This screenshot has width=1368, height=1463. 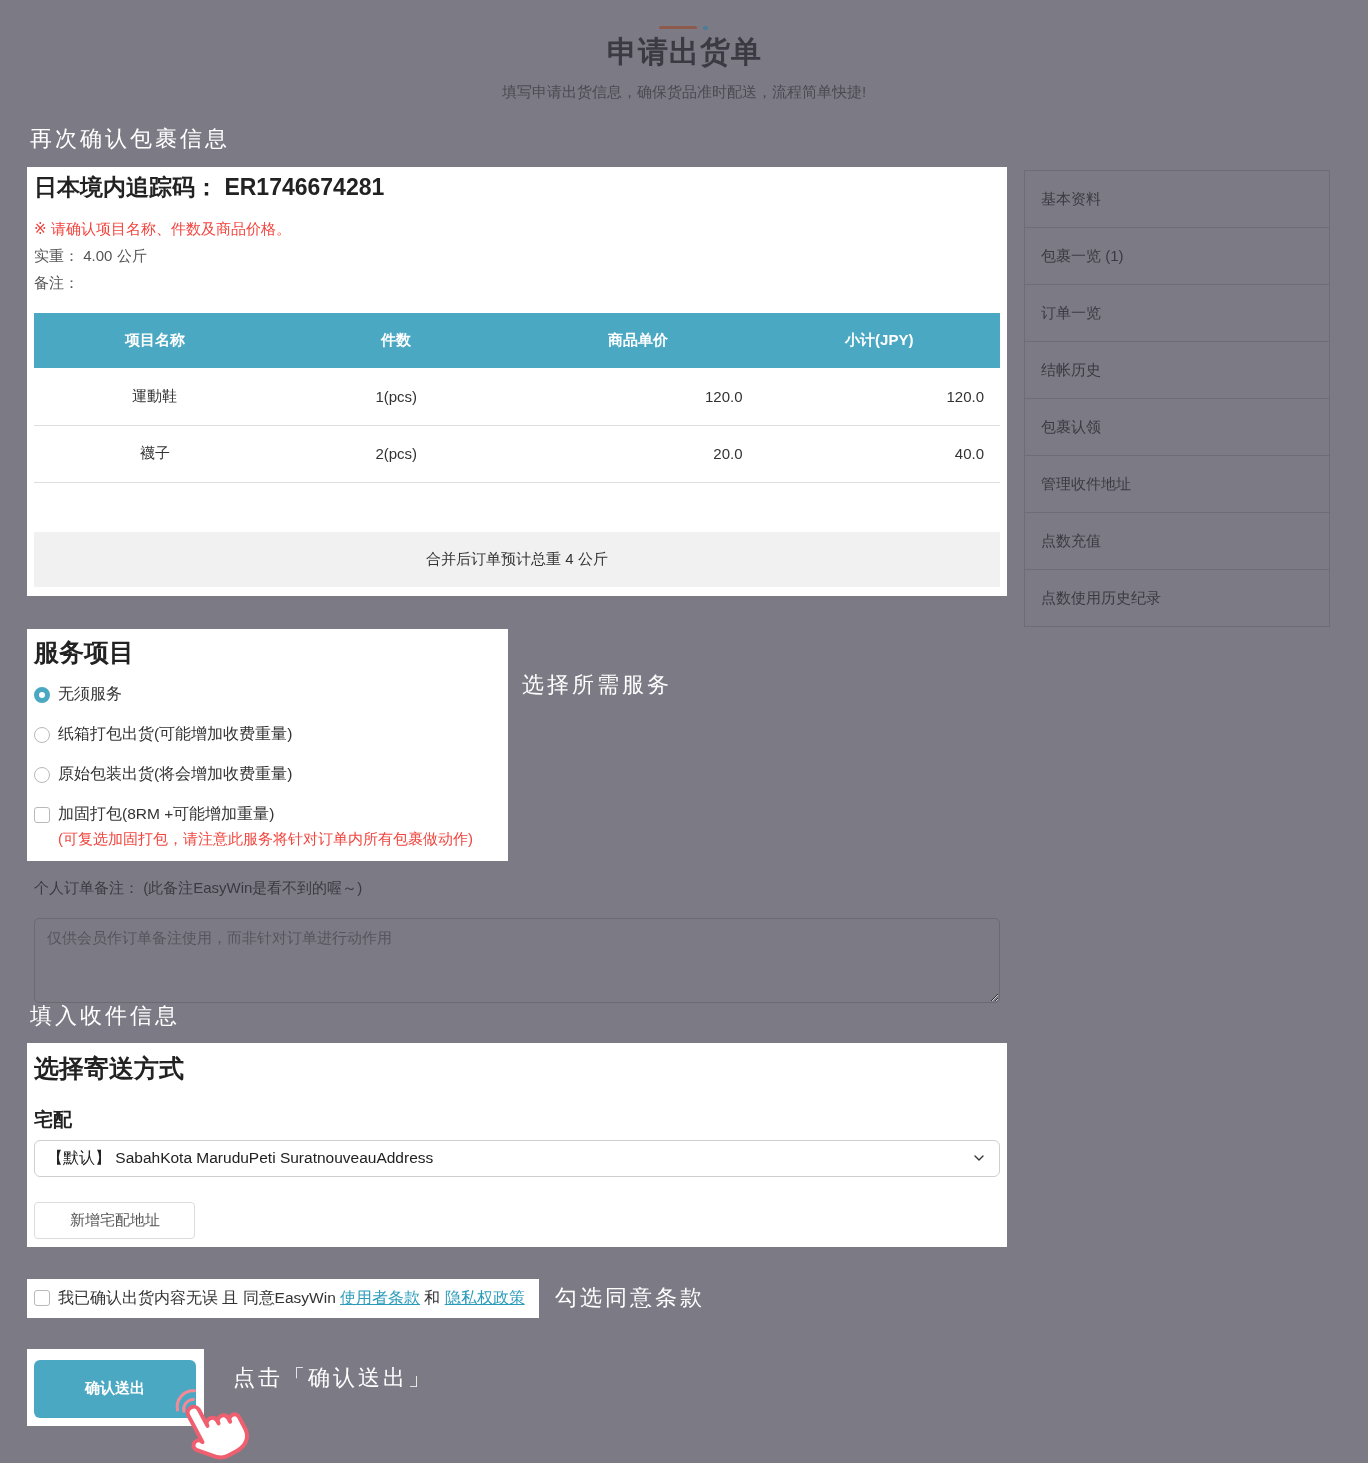 I want to click on guide-caption: 勾选同意条款, so click(x=629, y=1297).